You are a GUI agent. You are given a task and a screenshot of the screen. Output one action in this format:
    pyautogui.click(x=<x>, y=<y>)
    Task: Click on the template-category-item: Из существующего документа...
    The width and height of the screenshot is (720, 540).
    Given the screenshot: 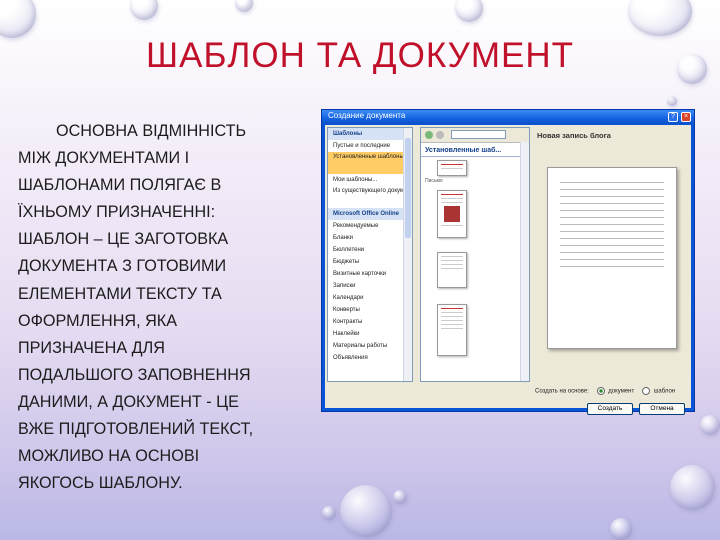 What is the action you would take?
    pyautogui.click(x=370, y=197)
    